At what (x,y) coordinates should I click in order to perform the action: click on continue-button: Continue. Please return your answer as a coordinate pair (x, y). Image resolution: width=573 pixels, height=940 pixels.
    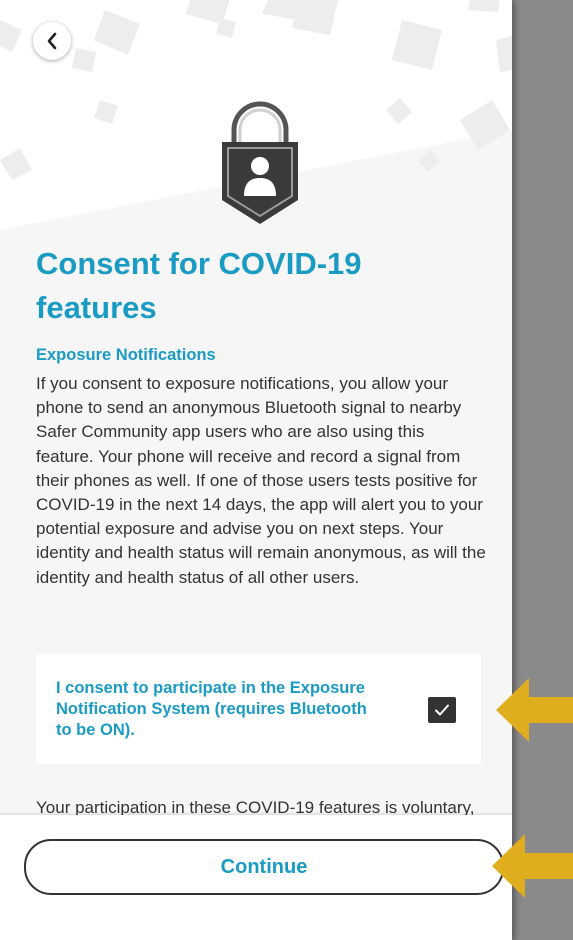
    Looking at the image, I should click on (264, 867).